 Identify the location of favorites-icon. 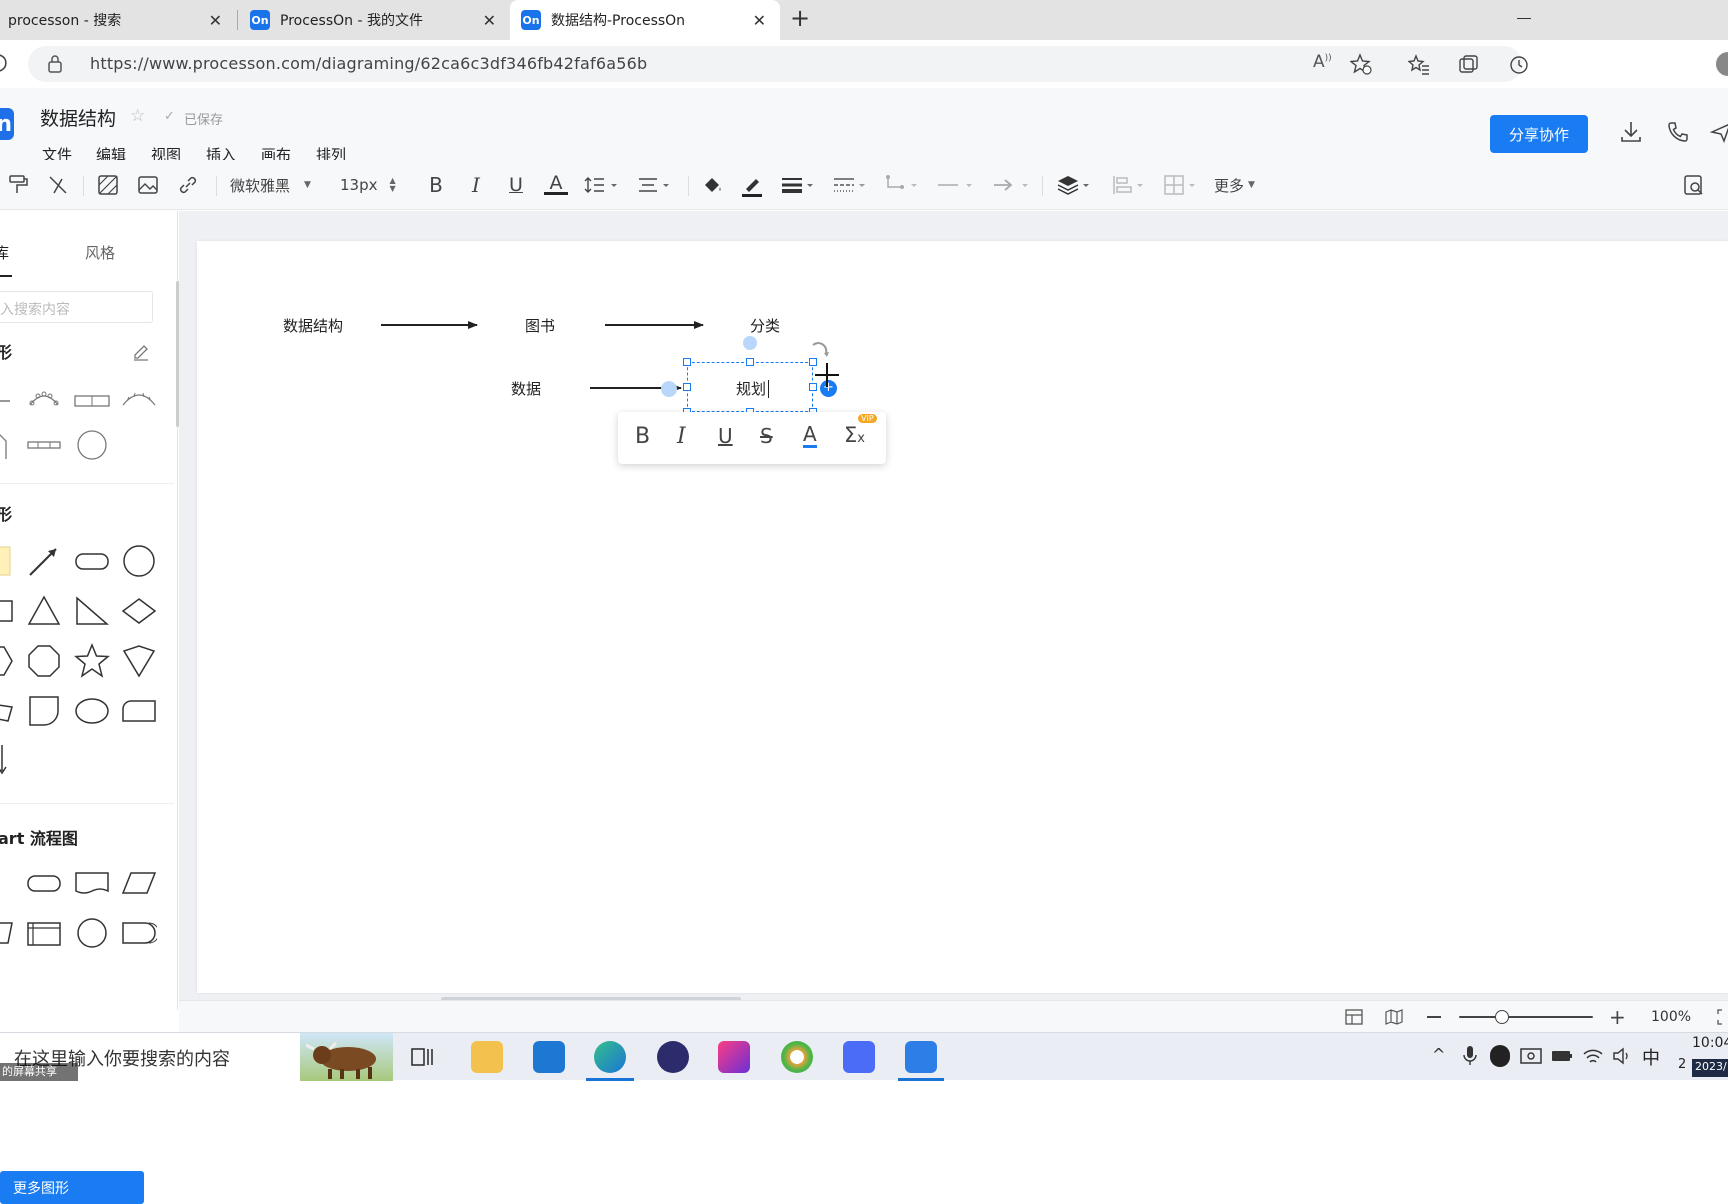
(1419, 65).